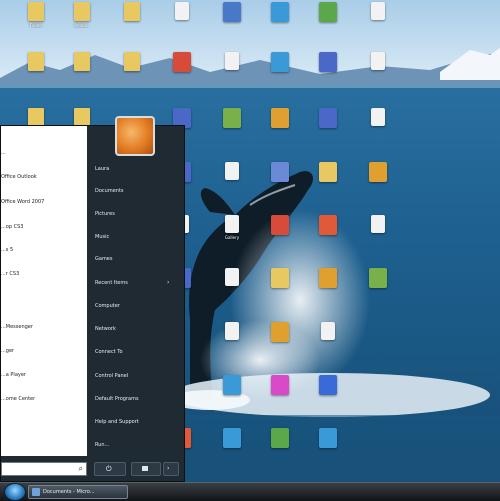  Describe the element at coordinates (110, 469) in the screenshot. I see `power-button: ⏻` at that location.